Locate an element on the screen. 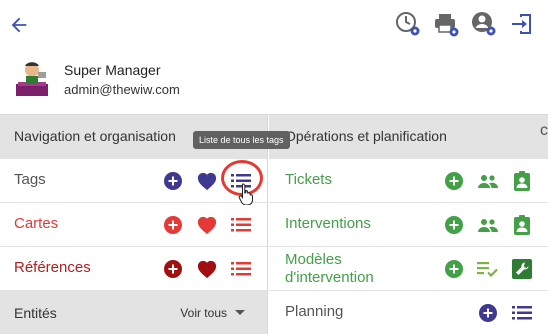 This screenshot has width=548, height=334. chevron-down-icon is located at coordinates (240, 312).